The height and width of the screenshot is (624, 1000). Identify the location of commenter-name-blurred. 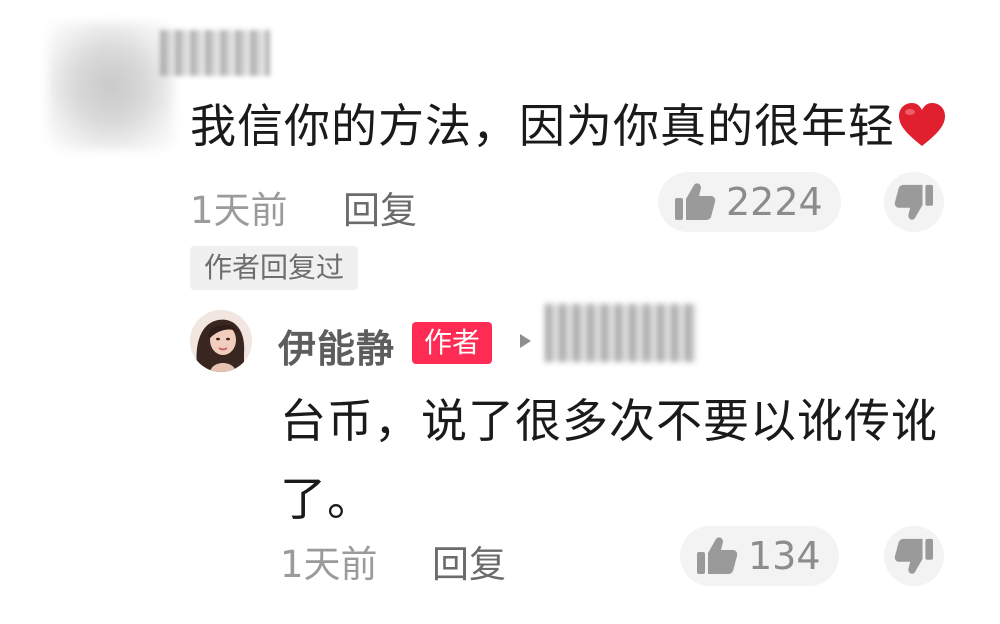
(215, 53).